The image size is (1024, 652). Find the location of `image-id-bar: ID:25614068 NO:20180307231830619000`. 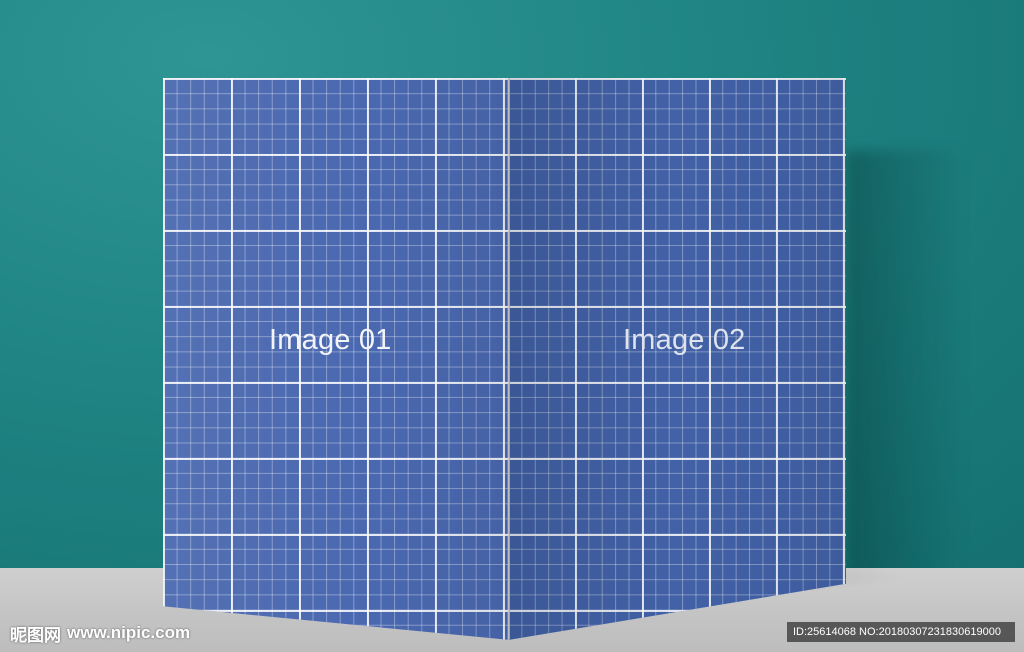

image-id-bar: ID:25614068 NO:20180307231830619000 is located at coordinates (901, 632).